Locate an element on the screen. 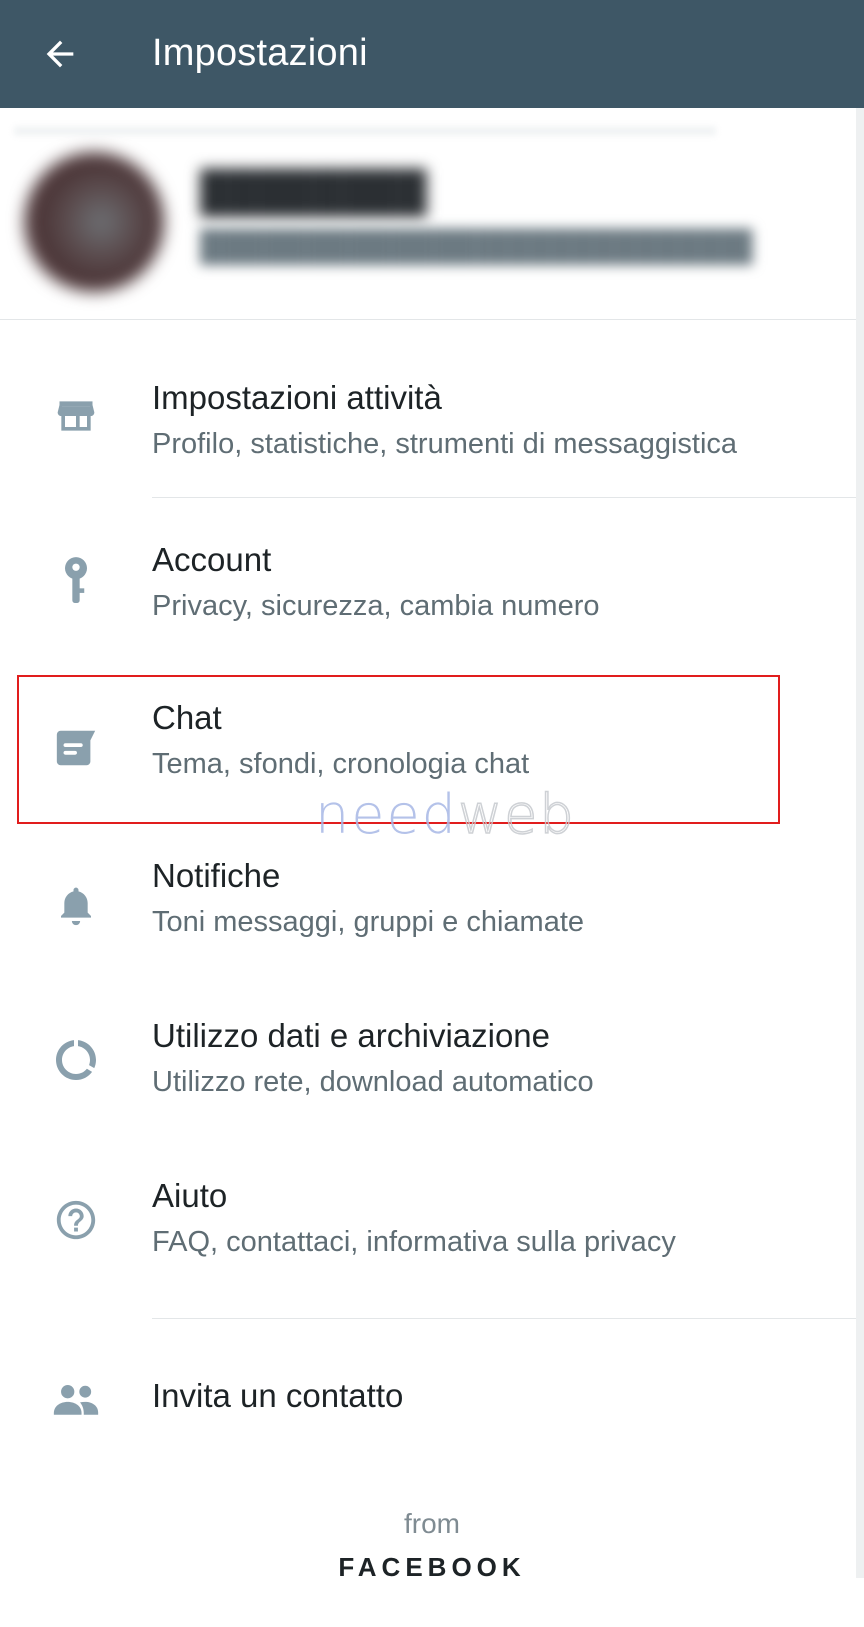 The width and height of the screenshot is (864, 1627). settings-item-subtitle: Privacy, sicurezza, cambia numero is located at coordinates (376, 606).